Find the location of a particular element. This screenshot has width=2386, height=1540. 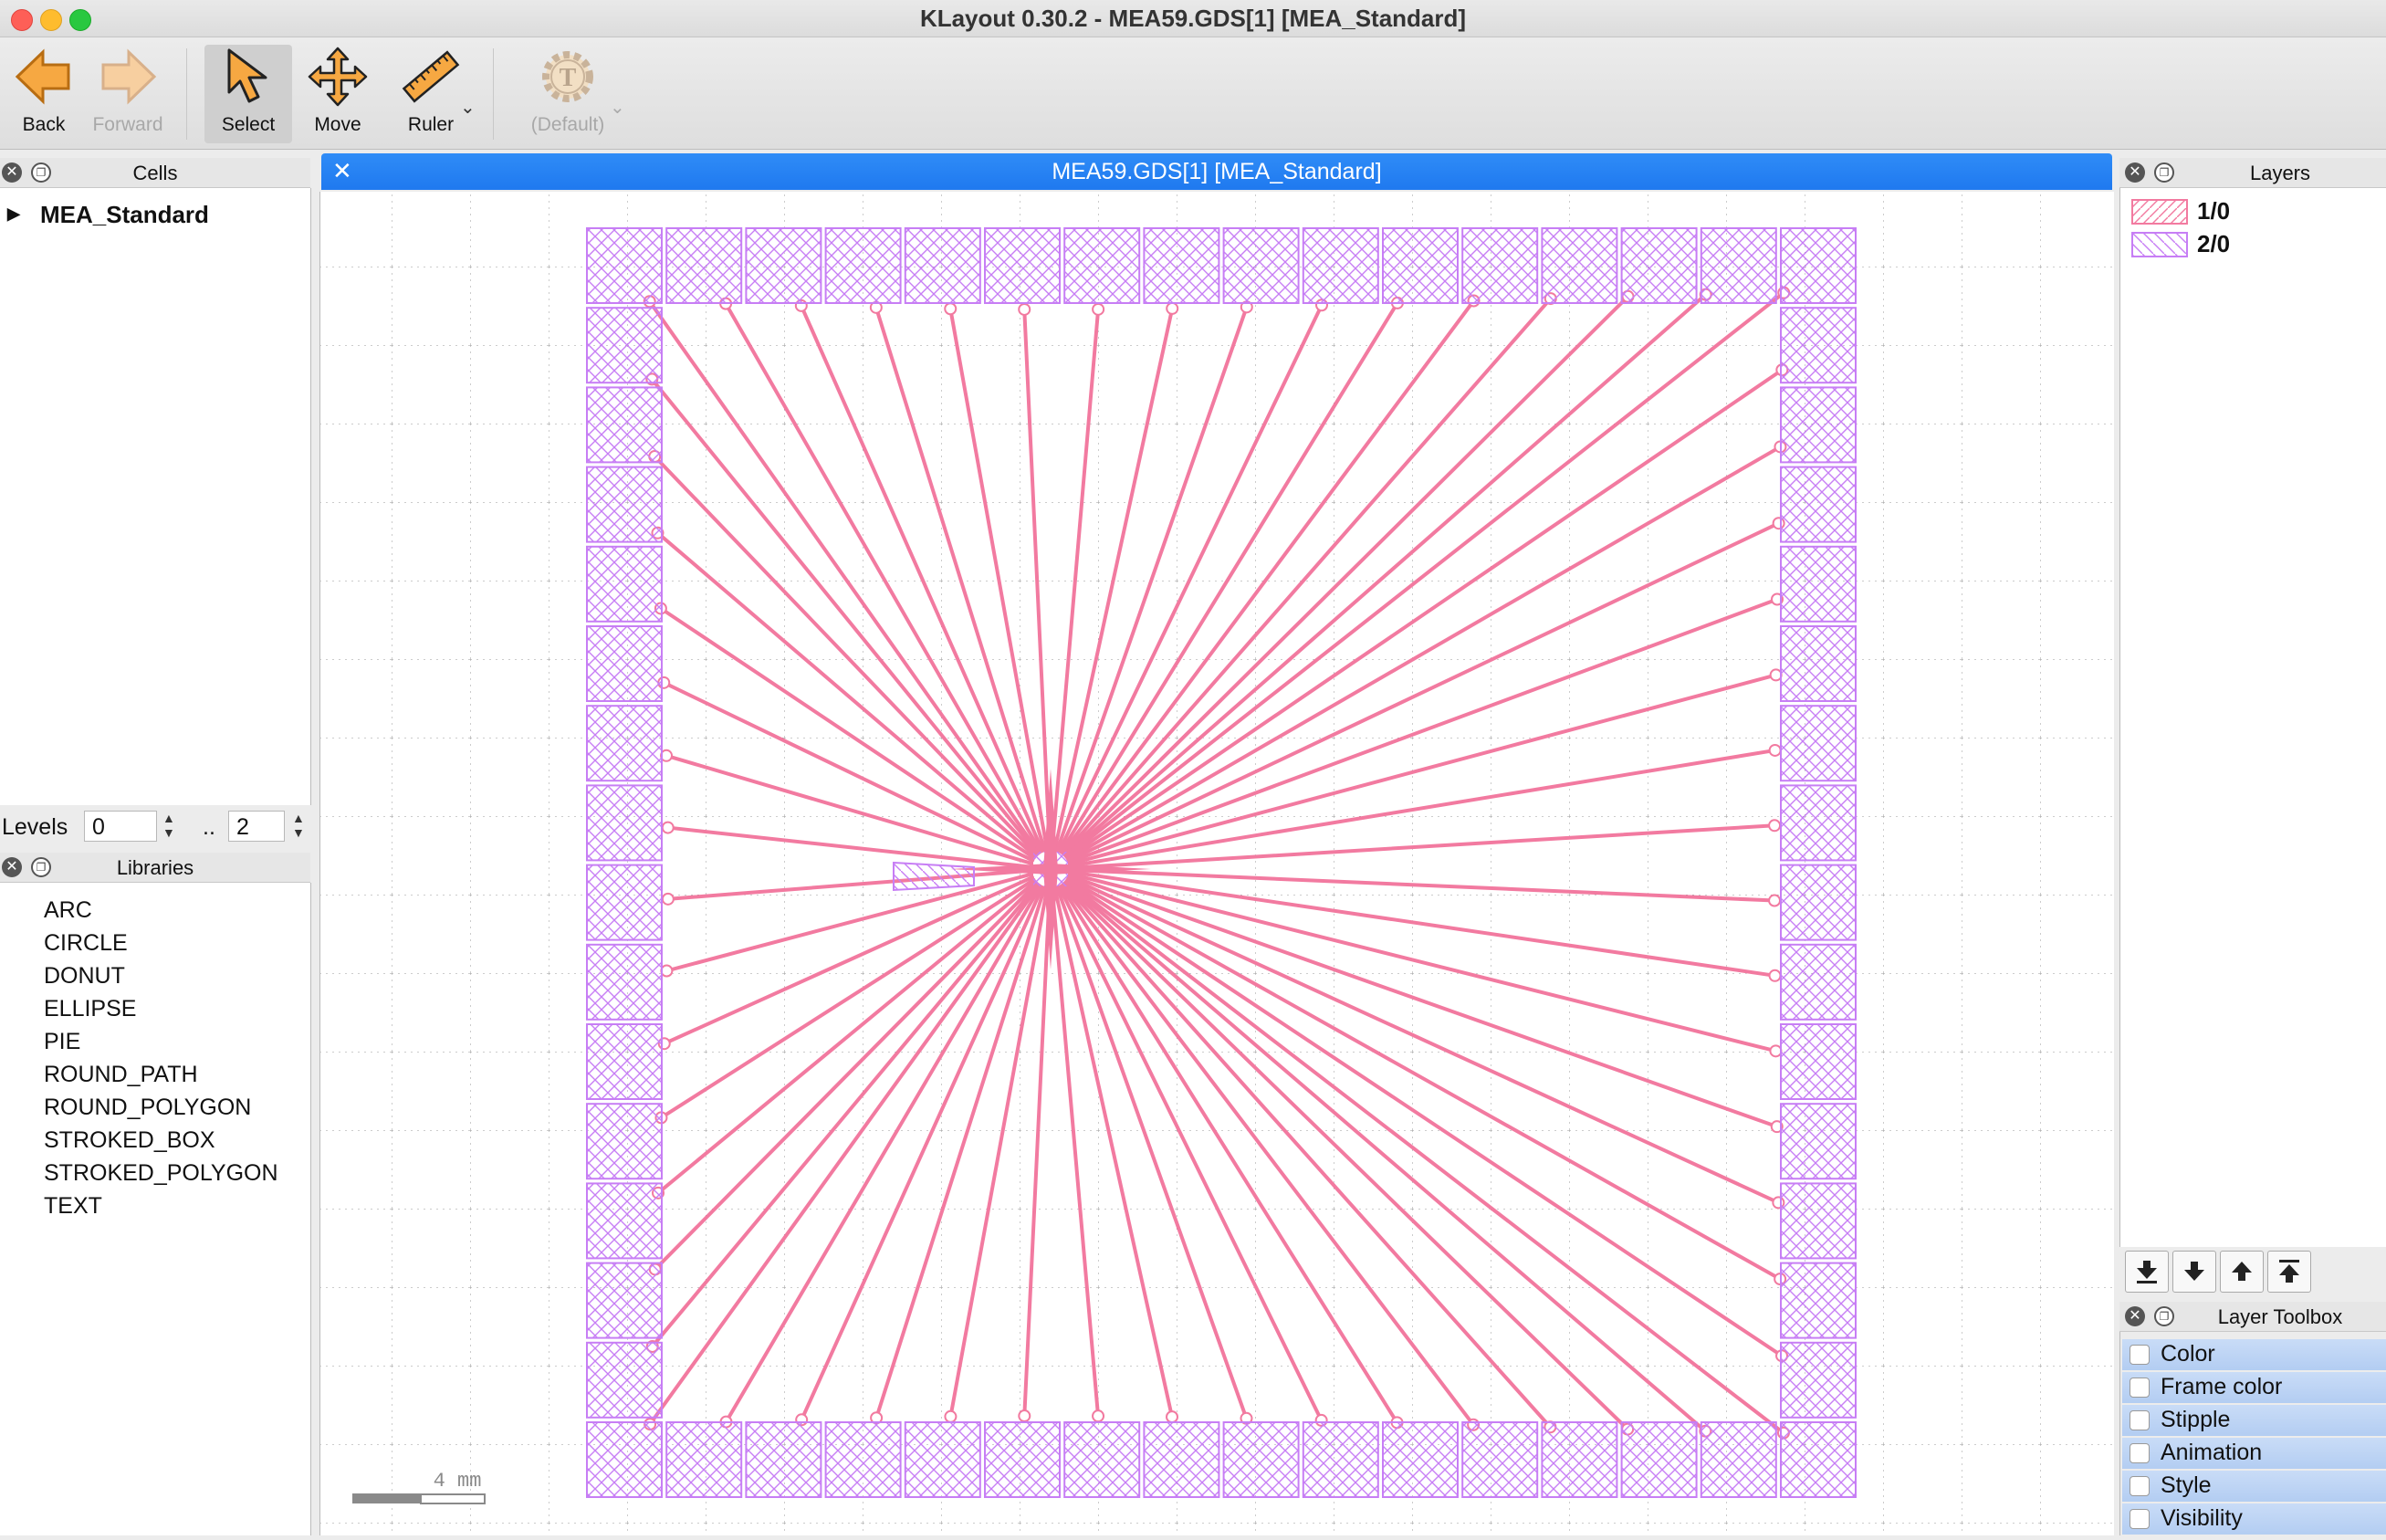

default-mode-label: (Default) is located at coordinates (567, 124).